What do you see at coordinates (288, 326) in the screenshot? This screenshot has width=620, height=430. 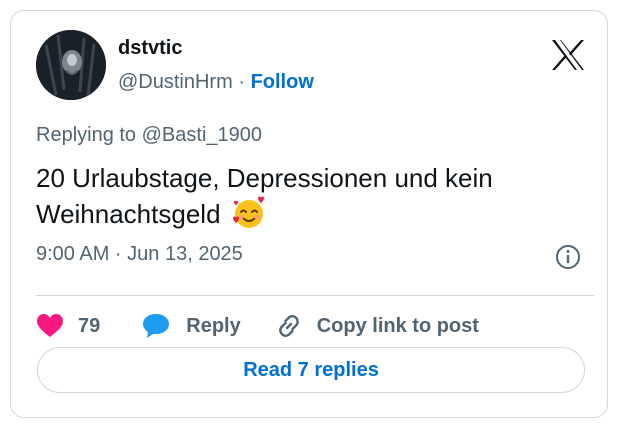 I see `link-icon` at bounding box center [288, 326].